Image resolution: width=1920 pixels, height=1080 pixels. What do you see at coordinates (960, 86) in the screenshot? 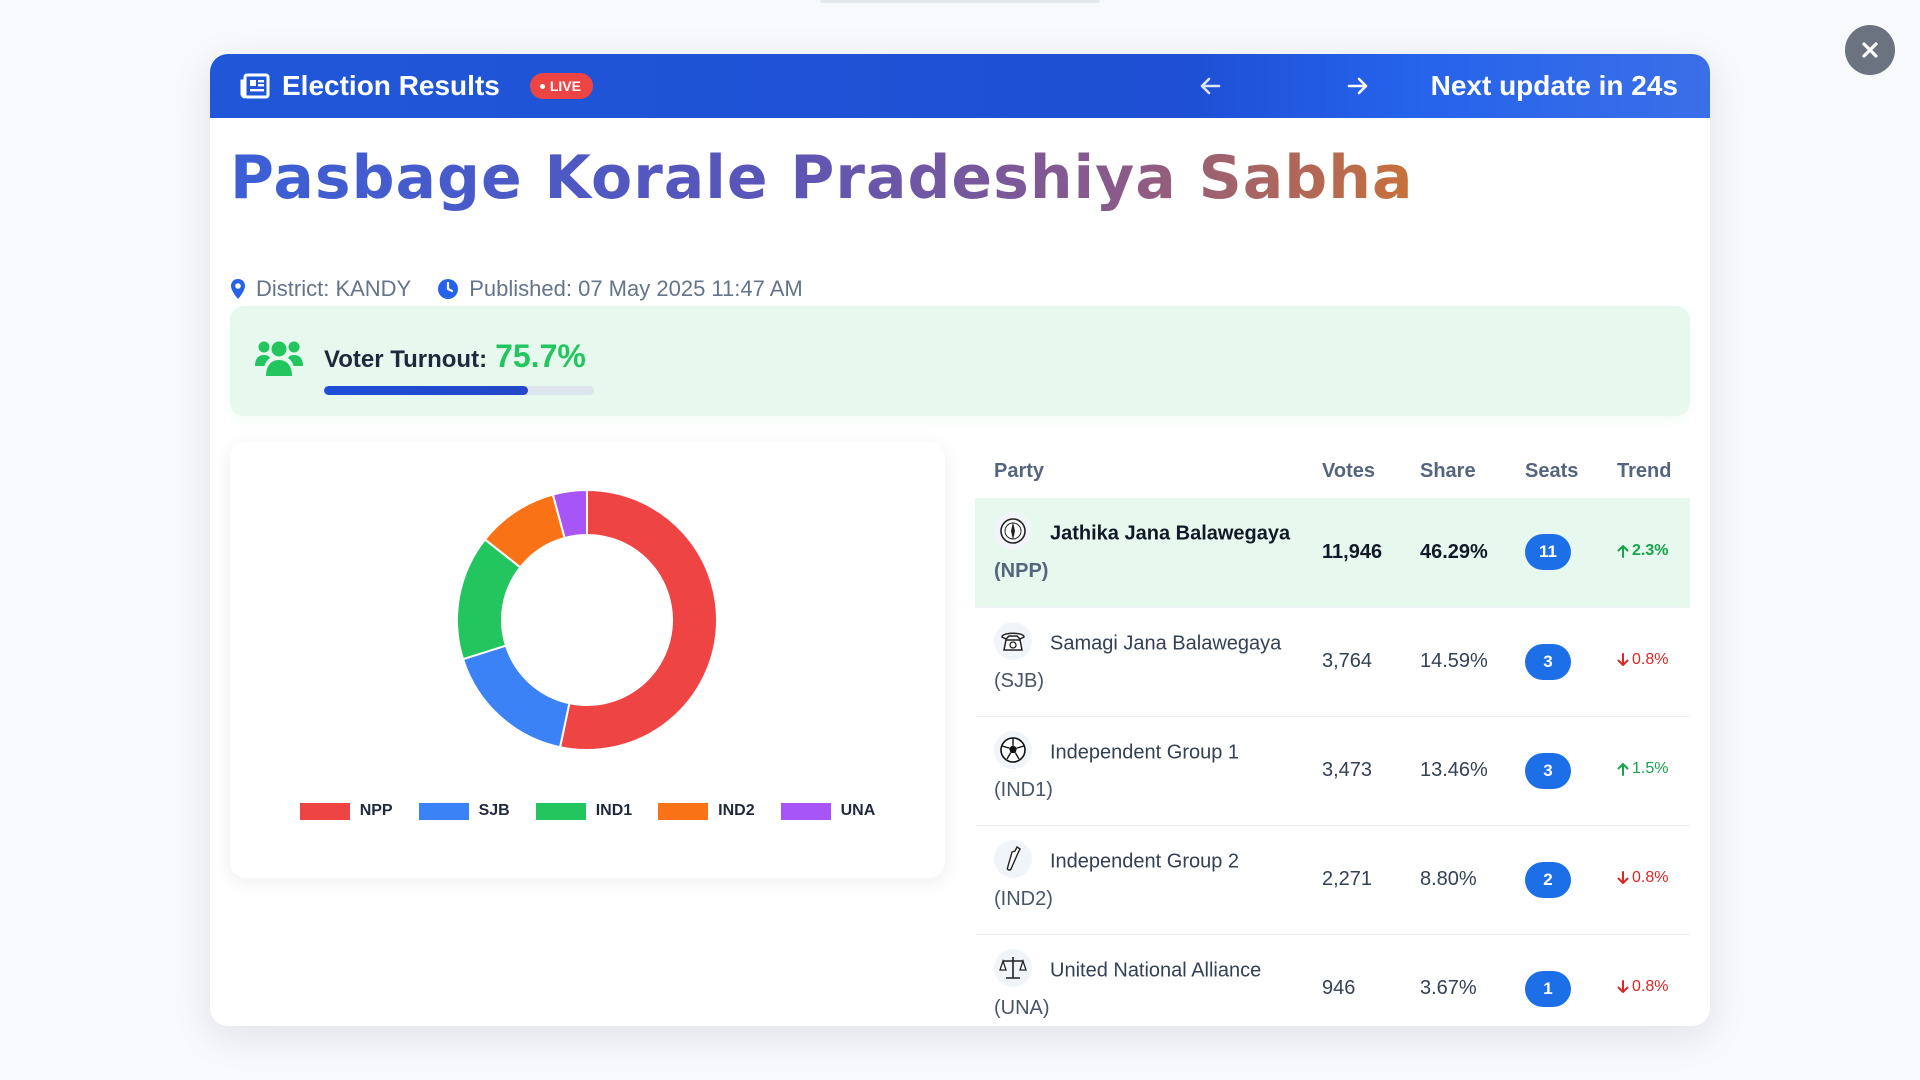
I see `modal-header: Election Results LIVE Next update in 24s` at bounding box center [960, 86].